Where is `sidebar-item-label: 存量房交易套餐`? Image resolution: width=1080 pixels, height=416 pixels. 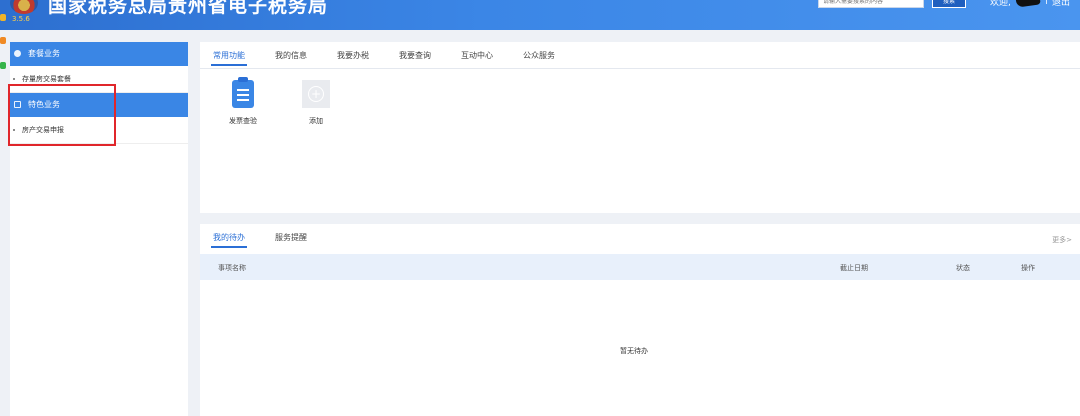
sidebar-item-label: 存量房交易套餐 is located at coordinates (46, 79).